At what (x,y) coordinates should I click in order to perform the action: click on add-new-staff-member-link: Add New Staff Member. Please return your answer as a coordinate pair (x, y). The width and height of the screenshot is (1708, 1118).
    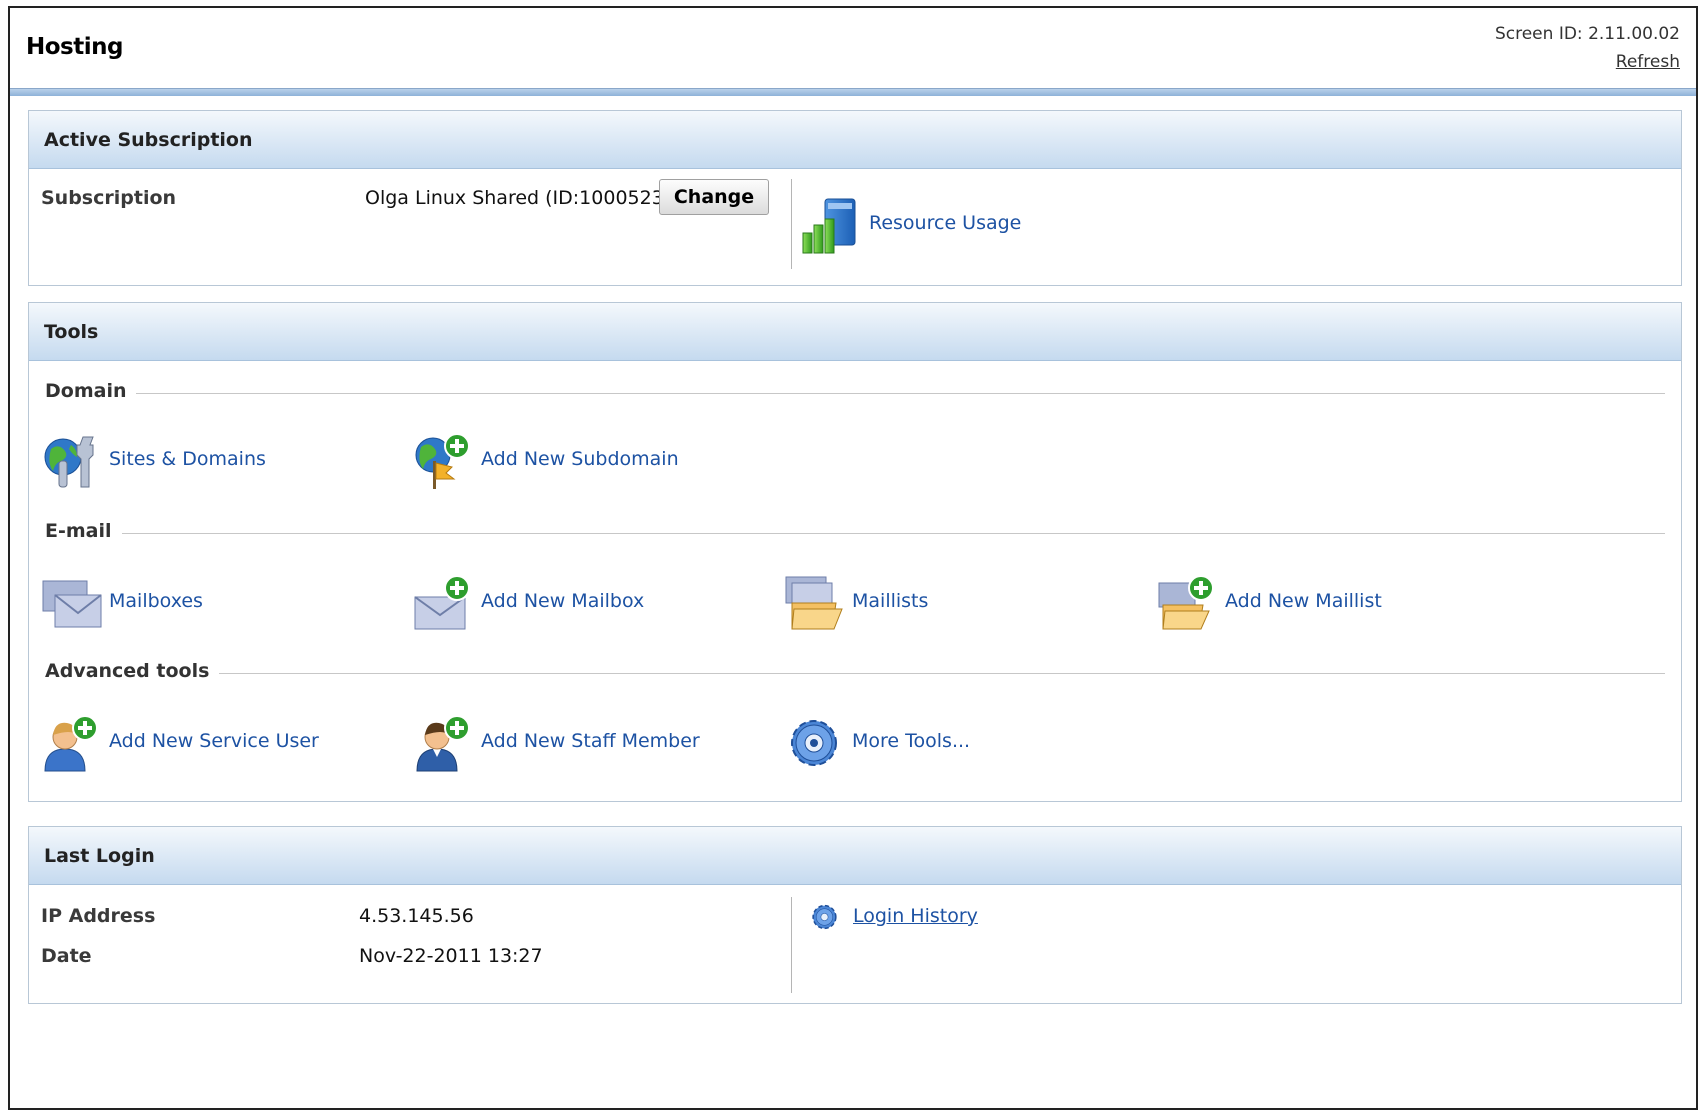
    Looking at the image, I should click on (563, 743).